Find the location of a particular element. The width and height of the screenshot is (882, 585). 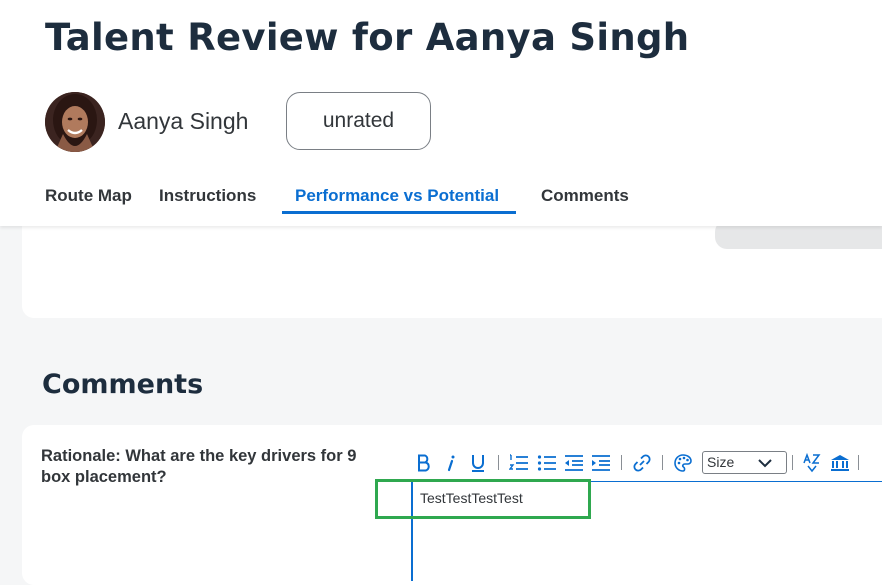

rich-text-toolbar: Size is located at coordinates (646, 463).